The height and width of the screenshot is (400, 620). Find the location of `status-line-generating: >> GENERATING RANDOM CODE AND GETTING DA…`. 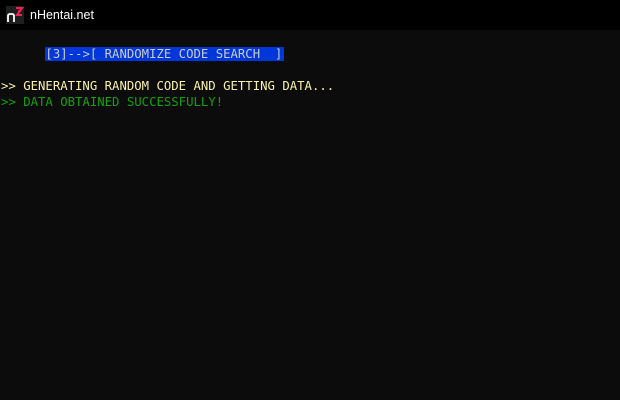

status-line-generating: >> GENERATING RANDOM CODE AND GETTING DA… is located at coordinates (168, 86).